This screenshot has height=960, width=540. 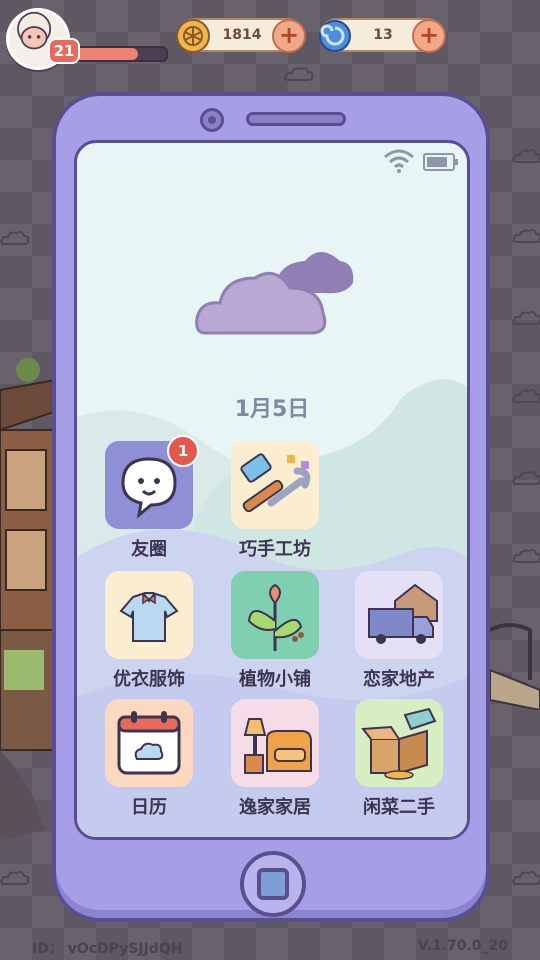 I want to click on app-calendar: 日历, so click(x=149, y=759).